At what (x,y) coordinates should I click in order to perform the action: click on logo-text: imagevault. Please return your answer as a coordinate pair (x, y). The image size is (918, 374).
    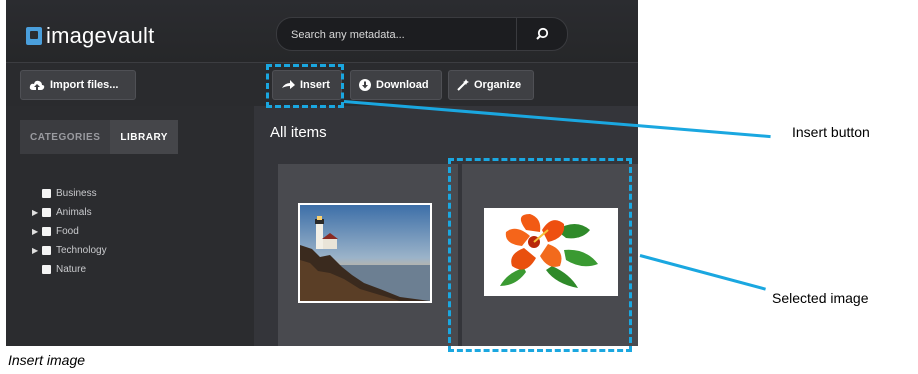
    Looking at the image, I should click on (100, 35).